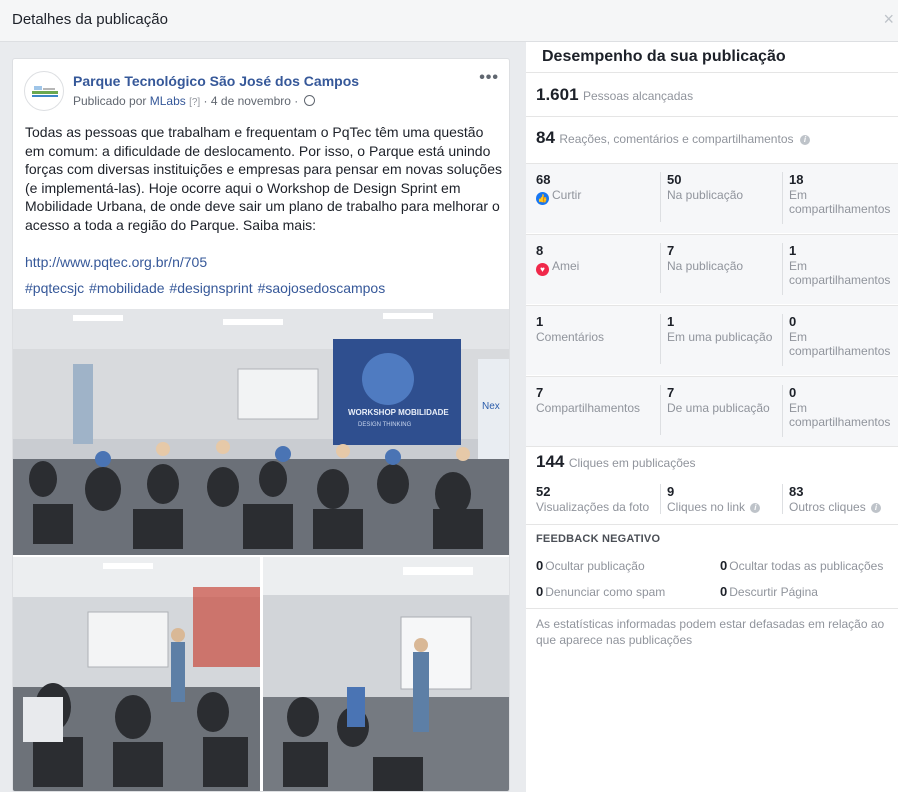 This screenshot has width=898, height=792. What do you see at coordinates (664, 56) in the screenshot?
I see `performance-title: Desempenho da sua publicação` at bounding box center [664, 56].